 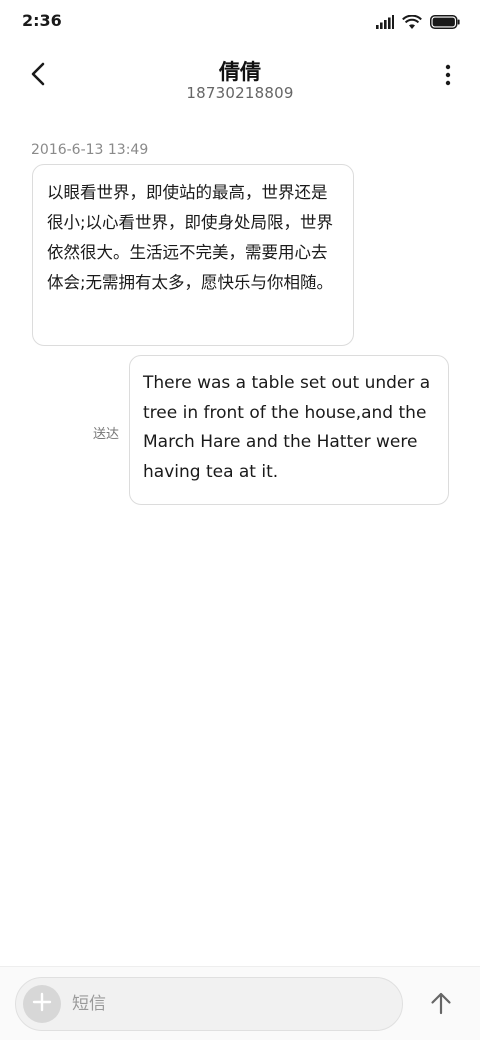 I want to click on more-options-button, so click(x=448, y=77).